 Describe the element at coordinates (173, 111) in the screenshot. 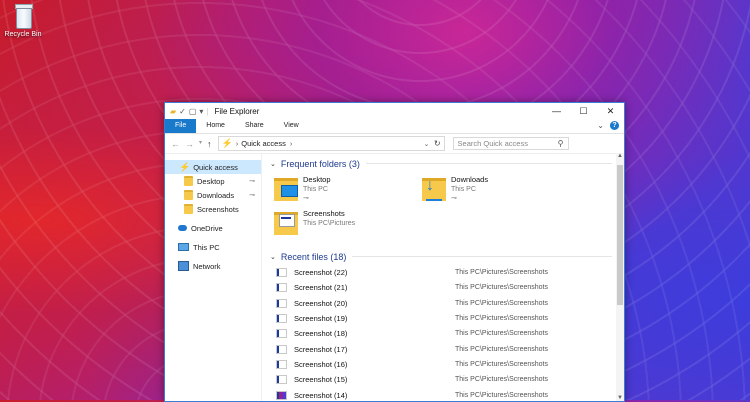

I see `folder-icon: ▰` at that location.